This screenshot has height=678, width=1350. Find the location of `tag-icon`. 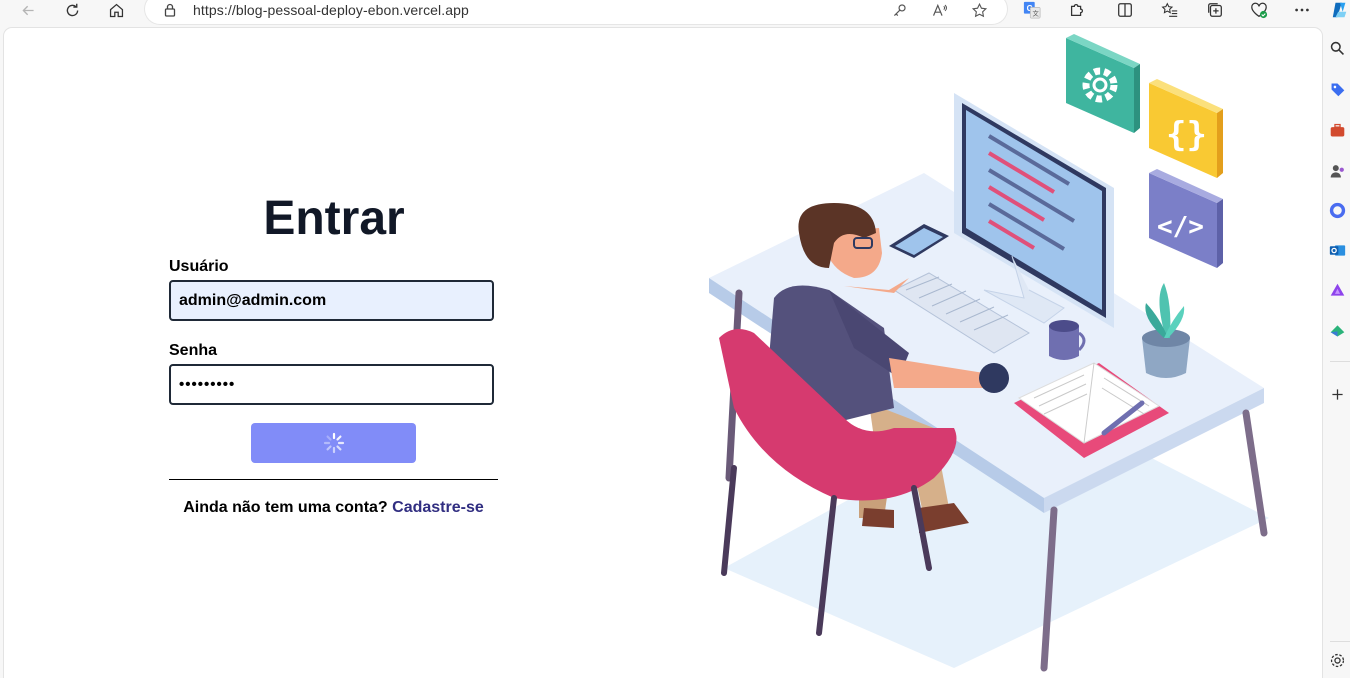

tag-icon is located at coordinates (1337, 89).